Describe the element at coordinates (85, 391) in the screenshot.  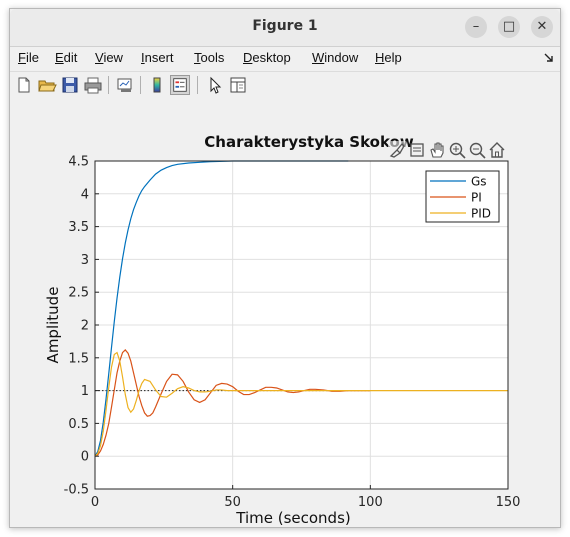
I see `y-tick-label: 1` at that location.